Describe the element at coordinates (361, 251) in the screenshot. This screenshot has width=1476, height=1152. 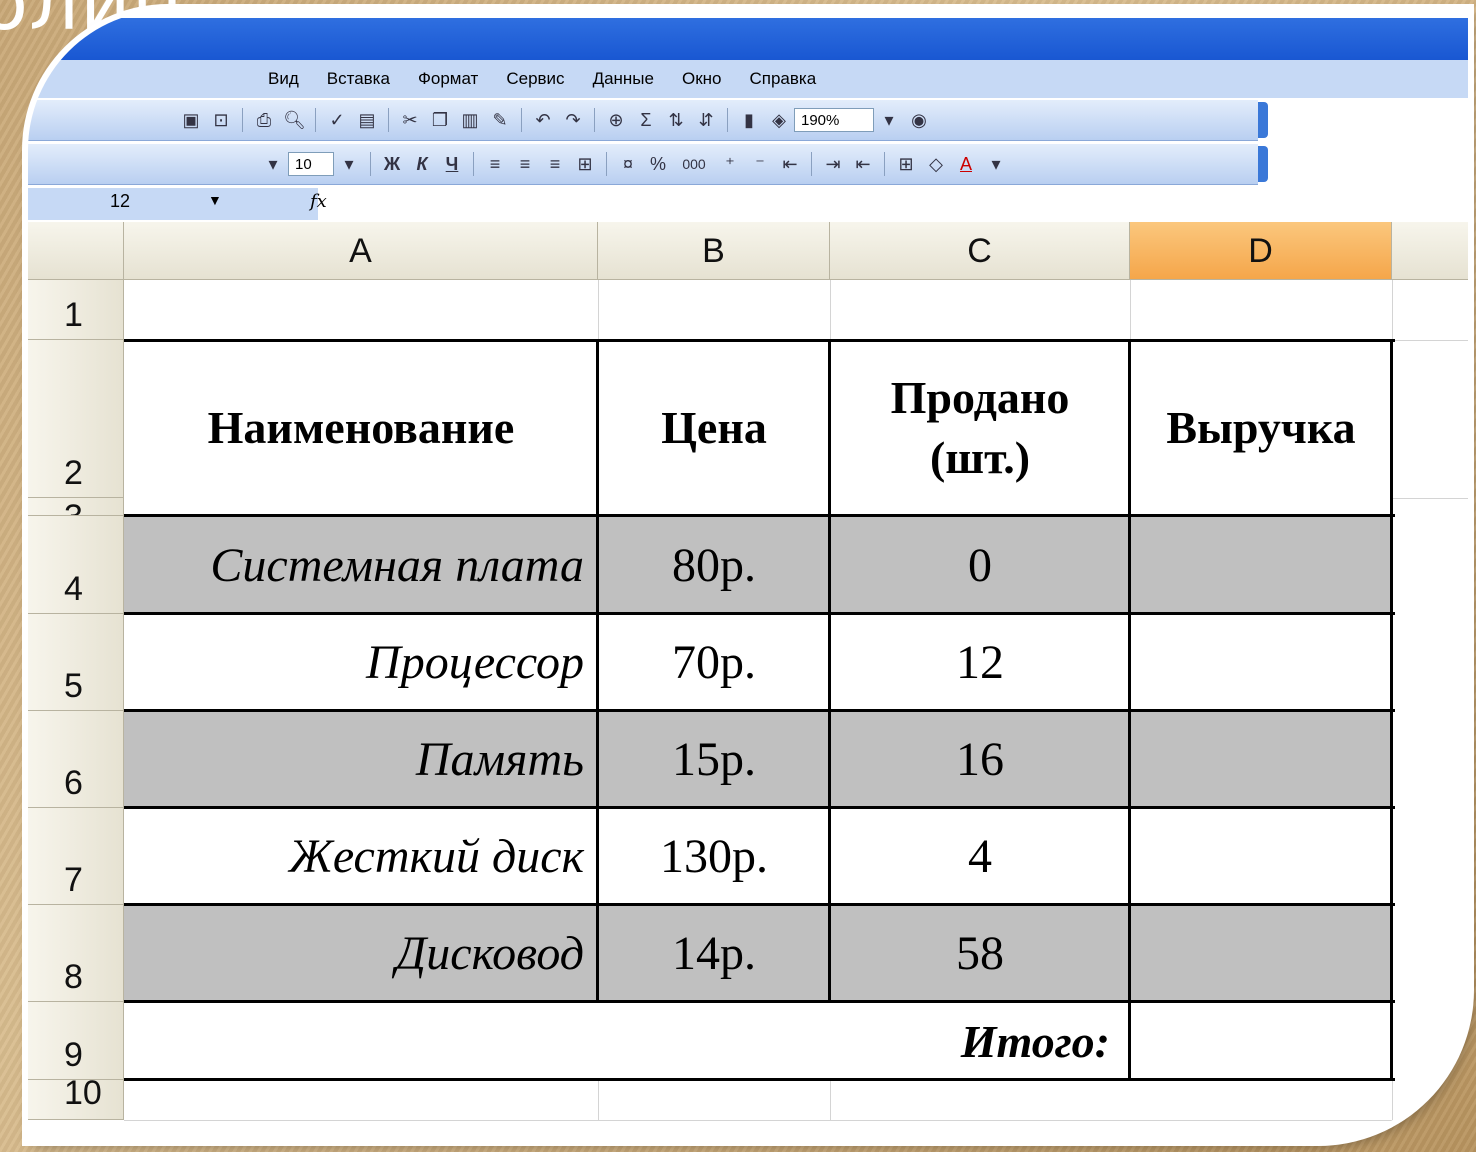
I see `column-header-a: A` at that location.